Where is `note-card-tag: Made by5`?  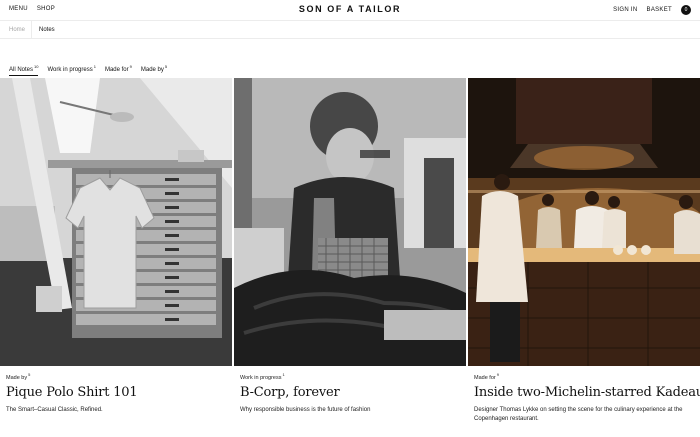
note-card-tag: Made by5 is located at coordinates (18, 376).